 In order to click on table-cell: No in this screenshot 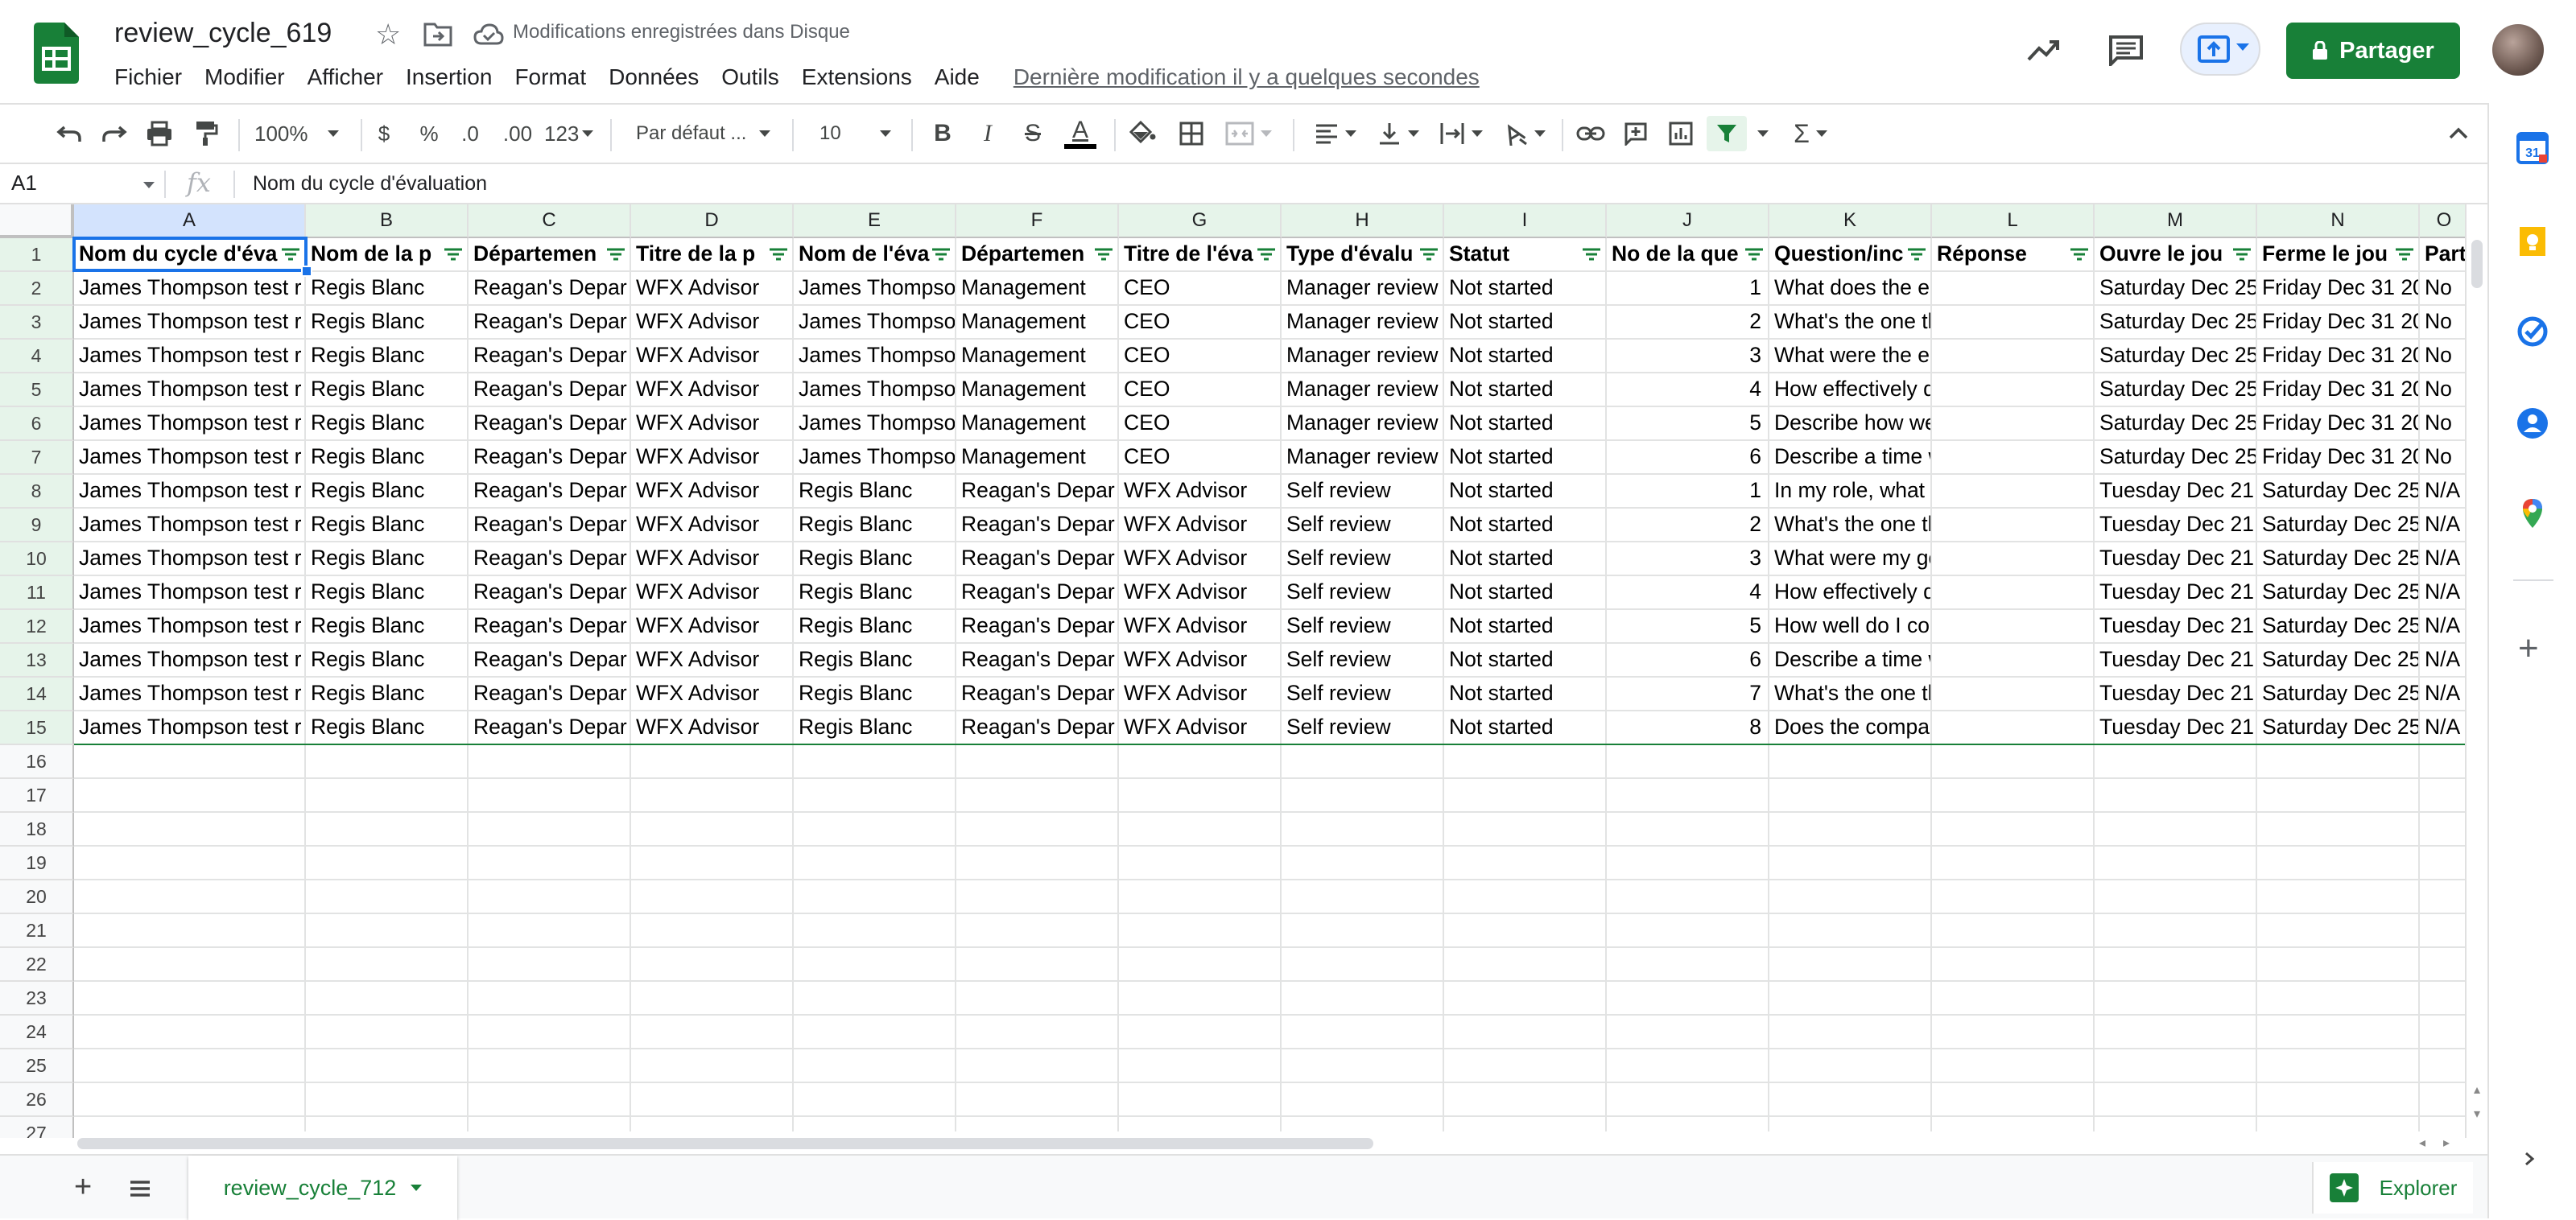, I will do `click(2442, 323)`.